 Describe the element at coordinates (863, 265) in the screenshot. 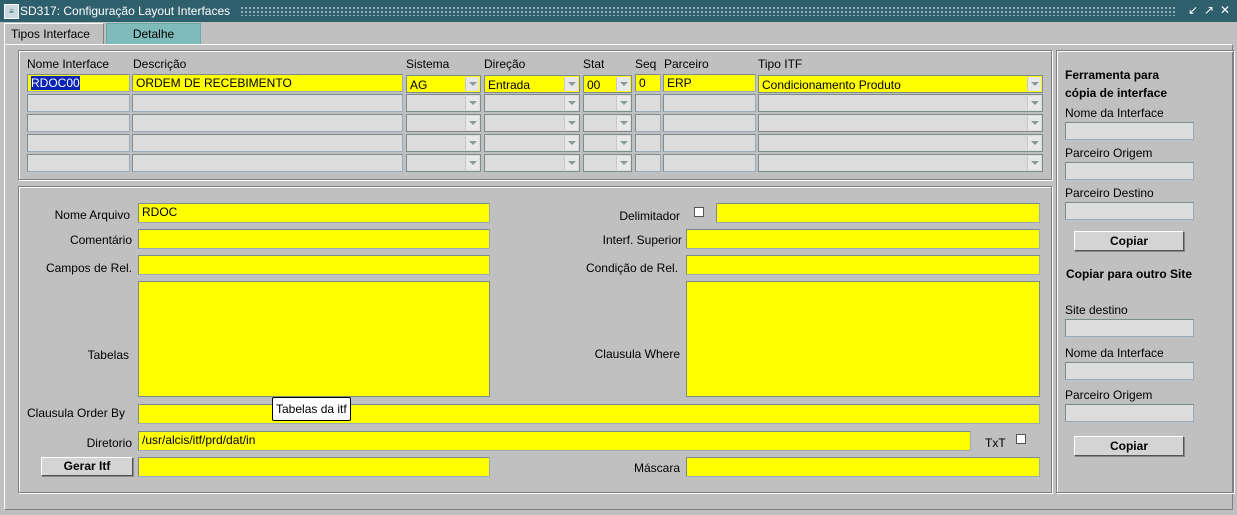

I see `condicao-rel-field` at that location.